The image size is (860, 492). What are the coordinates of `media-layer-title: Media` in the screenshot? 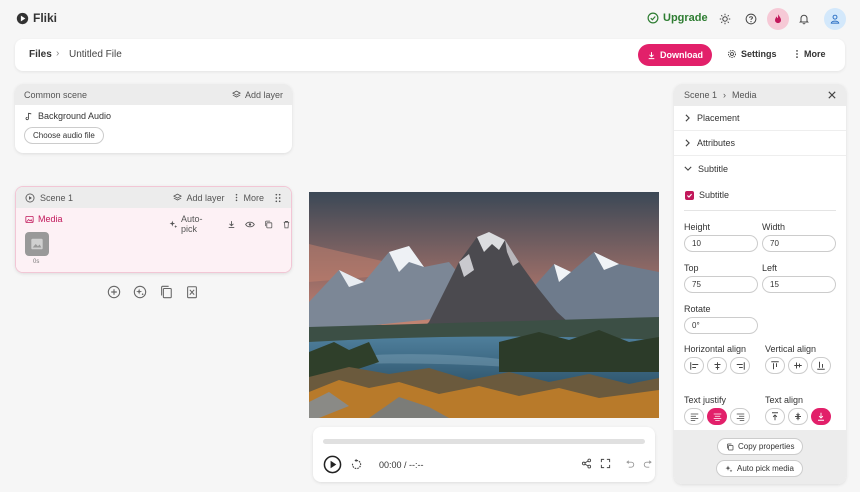 It's located at (44, 219).